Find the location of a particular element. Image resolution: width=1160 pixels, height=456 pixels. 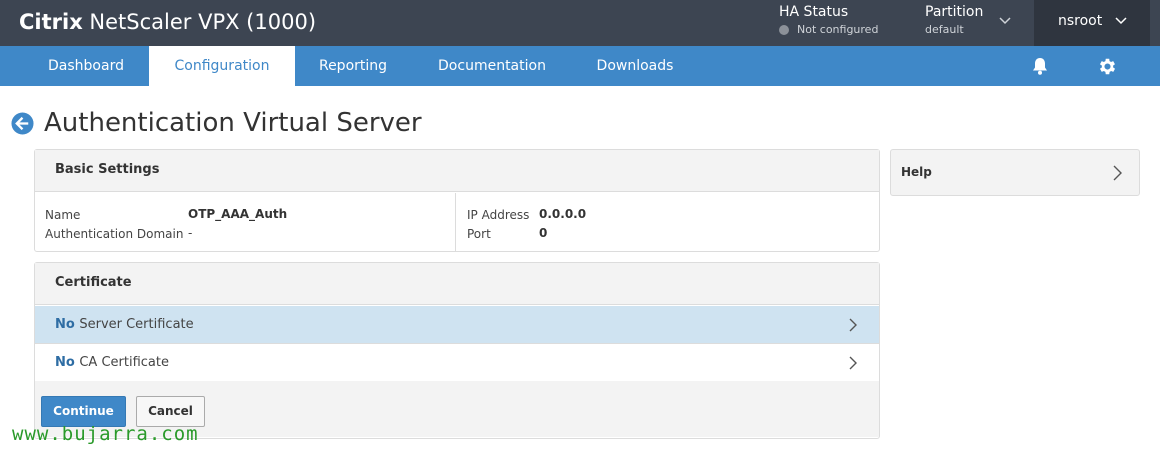

auth-domain-value-wrap: - is located at coordinates (190, 233).